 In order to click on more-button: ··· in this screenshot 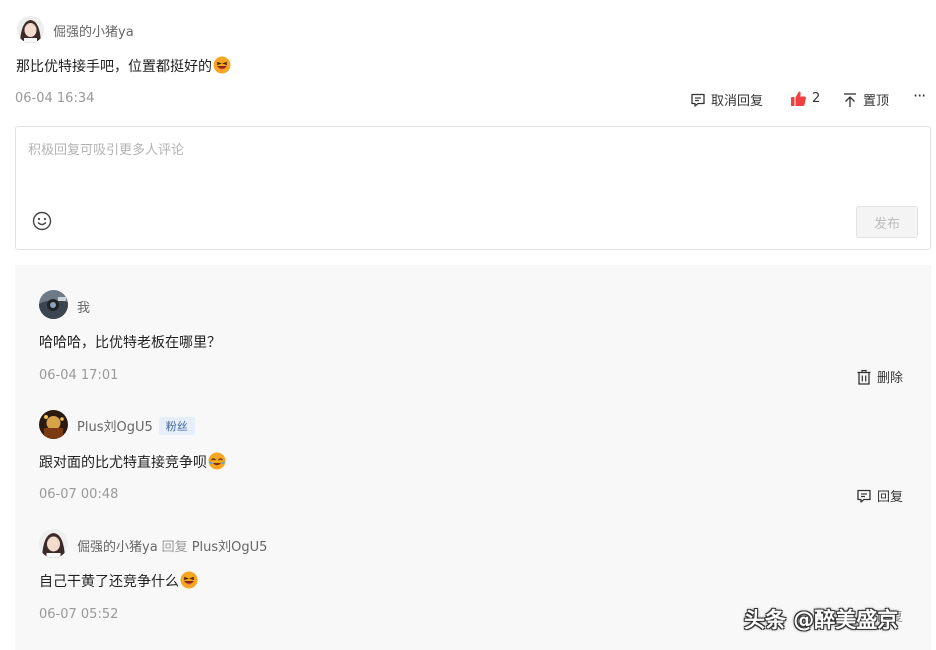, I will do `click(919, 95)`.